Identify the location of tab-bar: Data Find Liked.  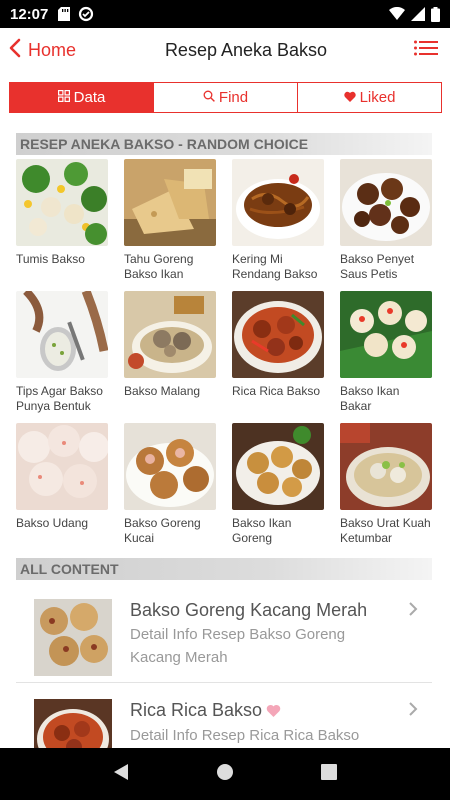
(225, 97).